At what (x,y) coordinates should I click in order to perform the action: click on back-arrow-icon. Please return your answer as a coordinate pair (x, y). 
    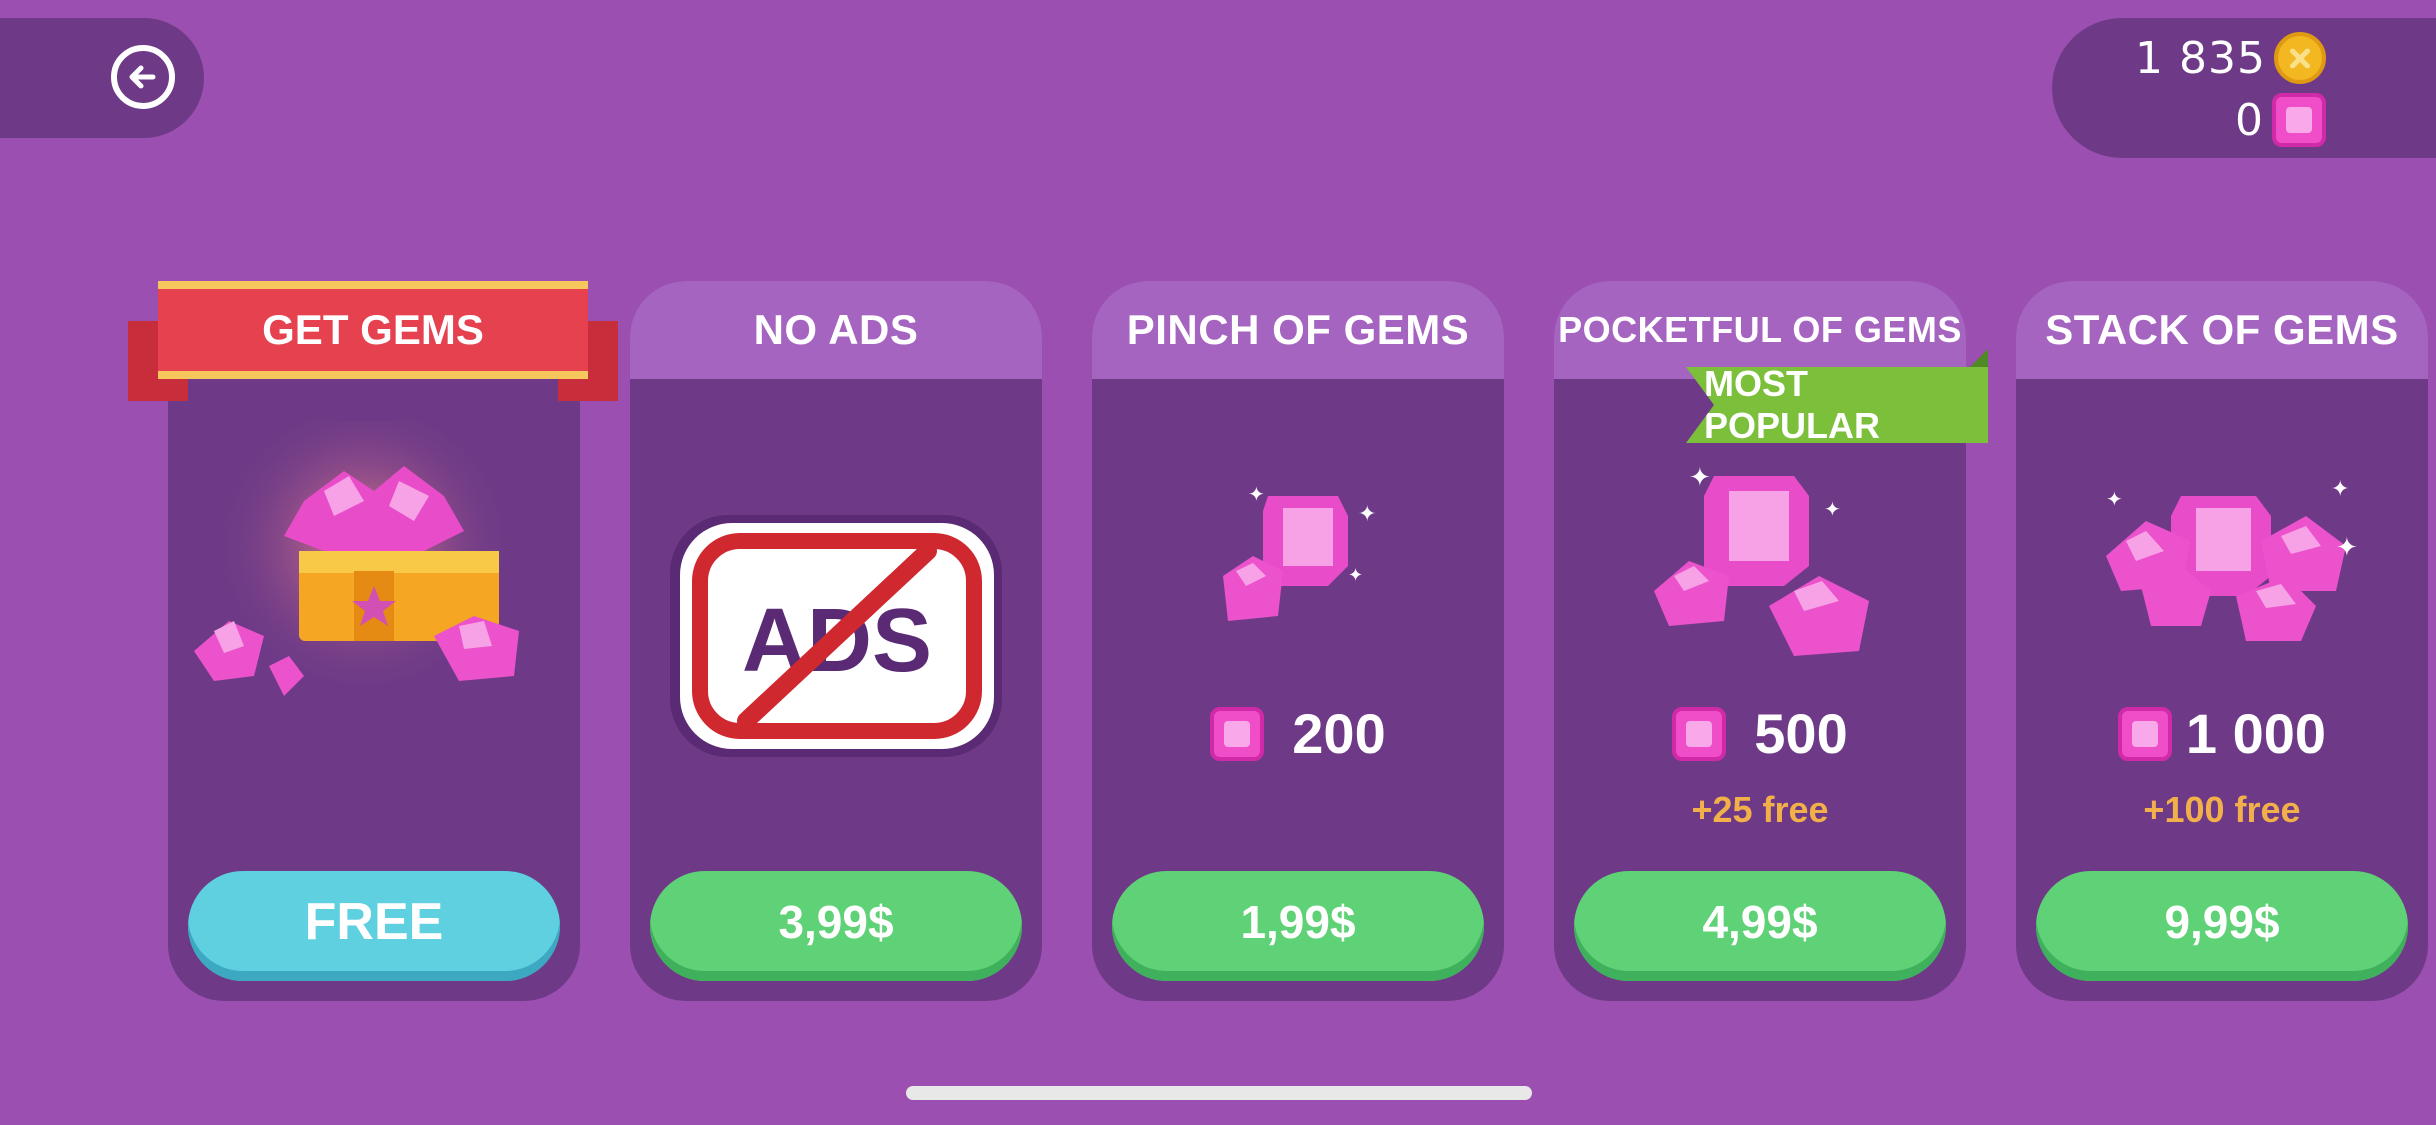
    Looking at the image, I should click on (142, 77).